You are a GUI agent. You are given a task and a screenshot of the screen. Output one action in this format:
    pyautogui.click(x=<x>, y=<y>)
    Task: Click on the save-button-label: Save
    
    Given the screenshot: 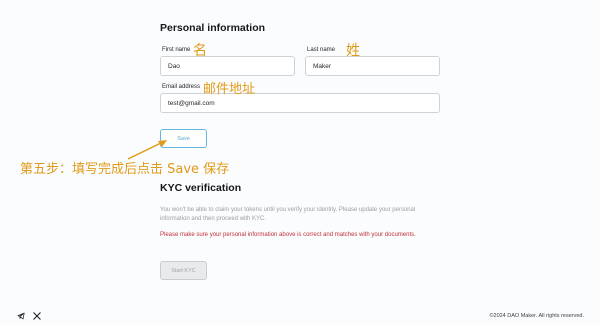 What is the action you would take?
    pyautogui.click(x=183, y=138)
    